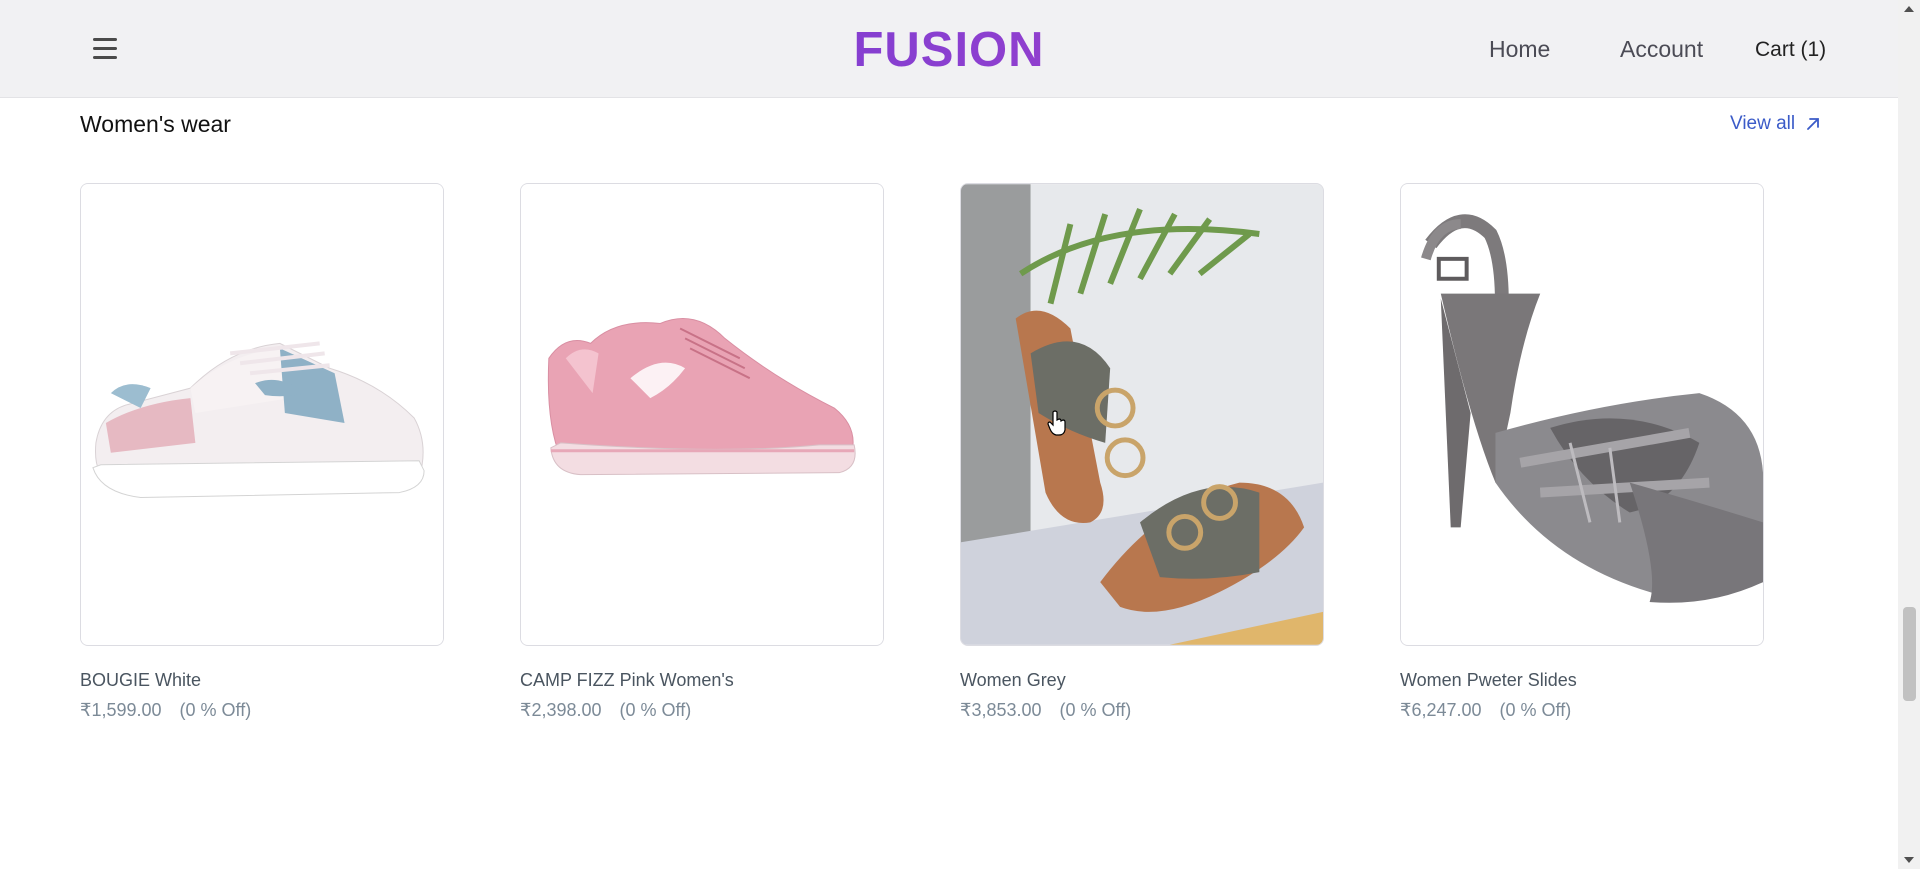 The image size is (1920, 869). I want to click on hamburger-menu-icon, so click(105, 48).